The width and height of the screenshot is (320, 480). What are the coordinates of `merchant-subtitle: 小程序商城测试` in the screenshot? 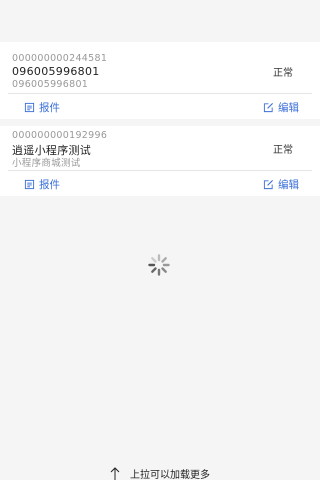 It's located at (46, 163).